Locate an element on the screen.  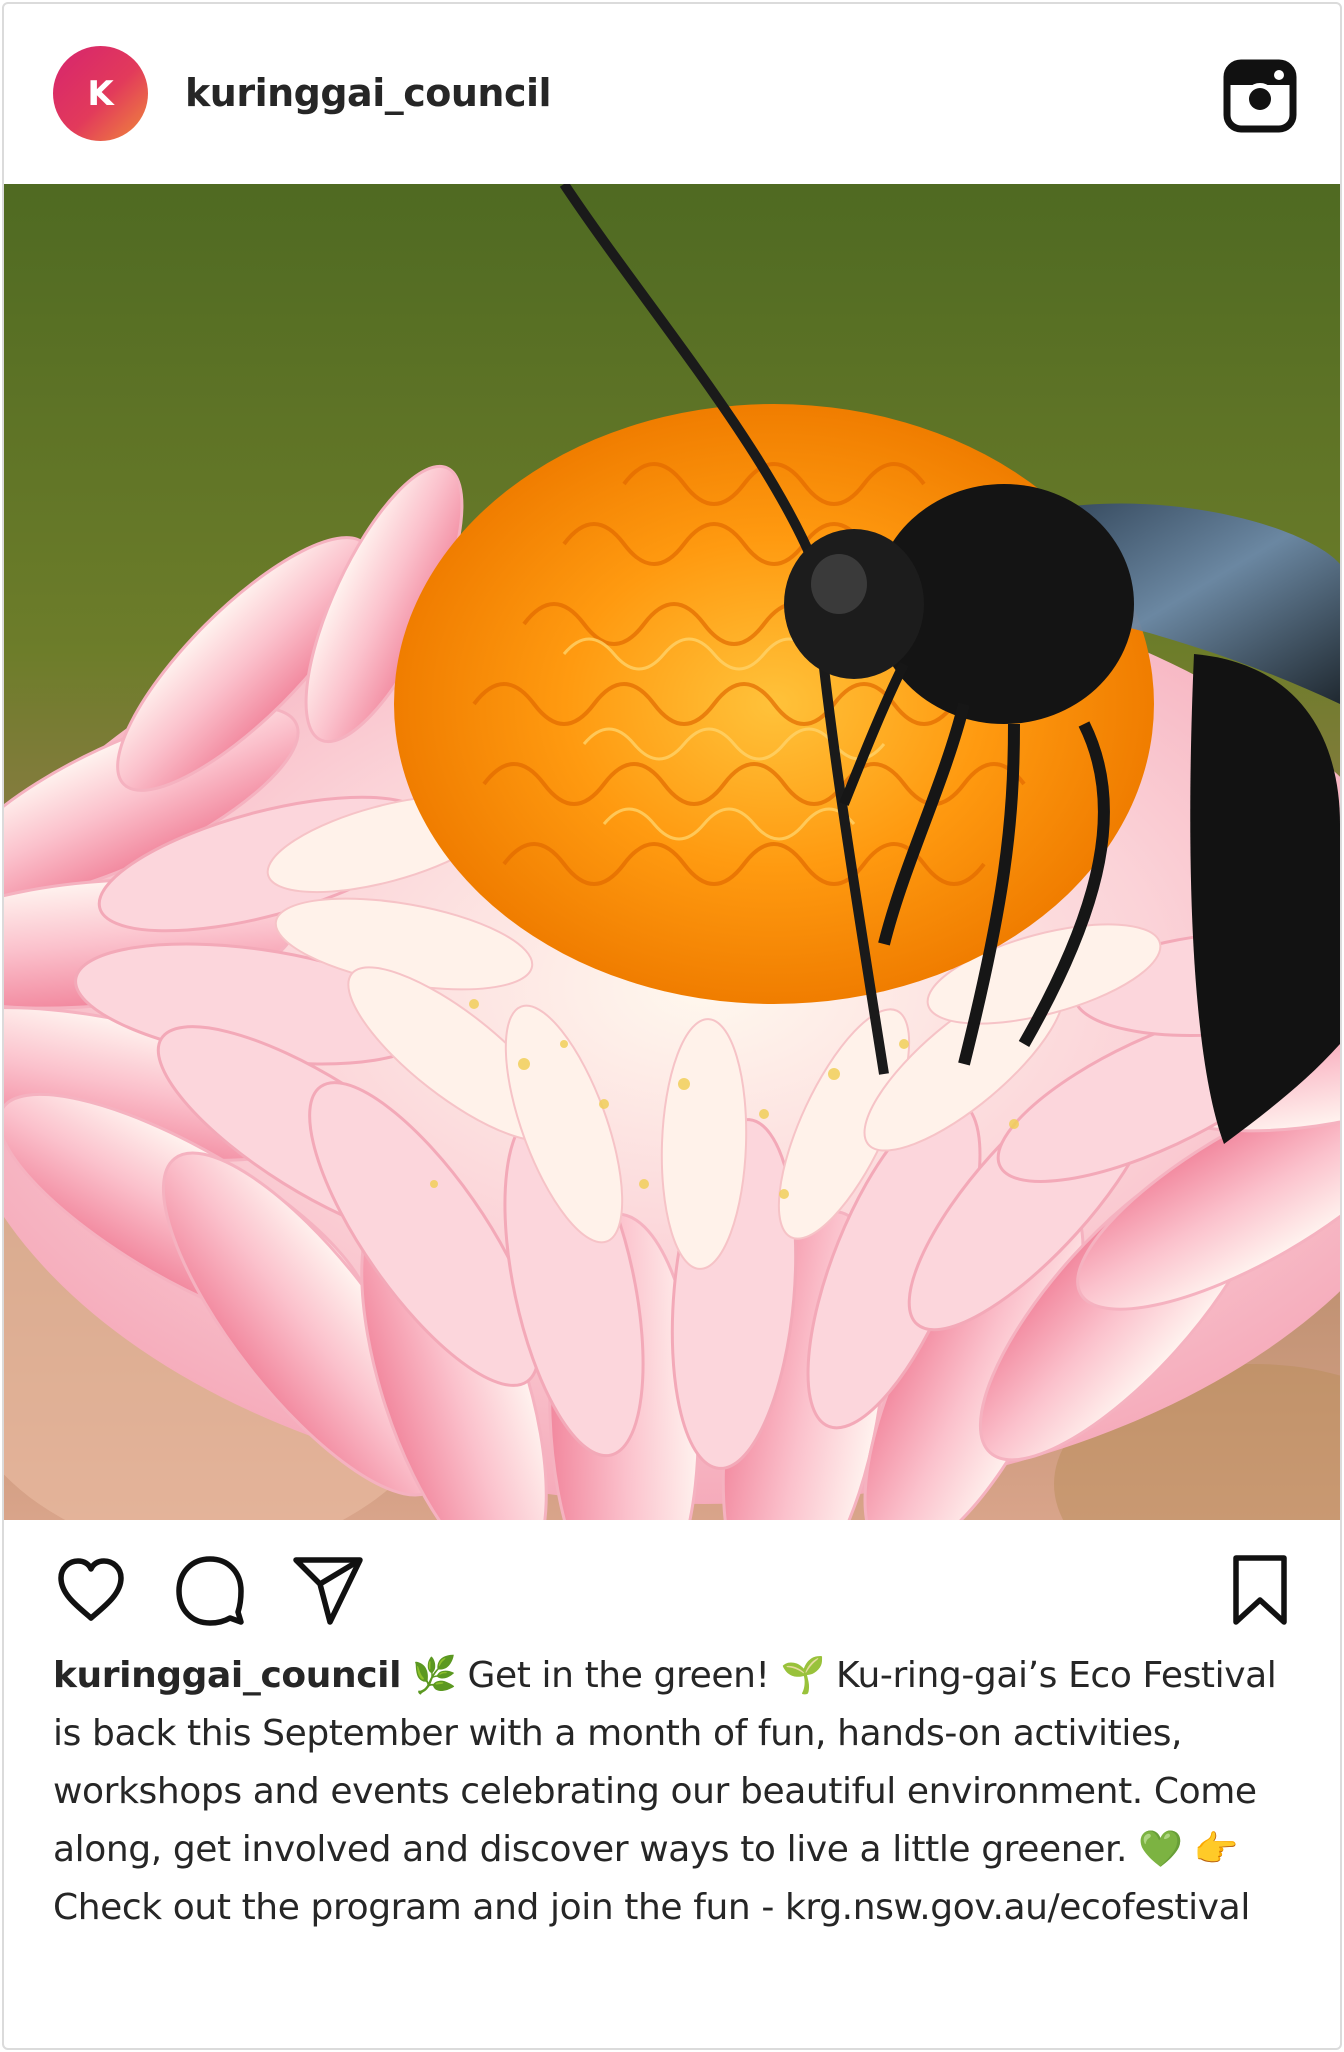
bookmark-icon is located at coordinates (1260, 1590).